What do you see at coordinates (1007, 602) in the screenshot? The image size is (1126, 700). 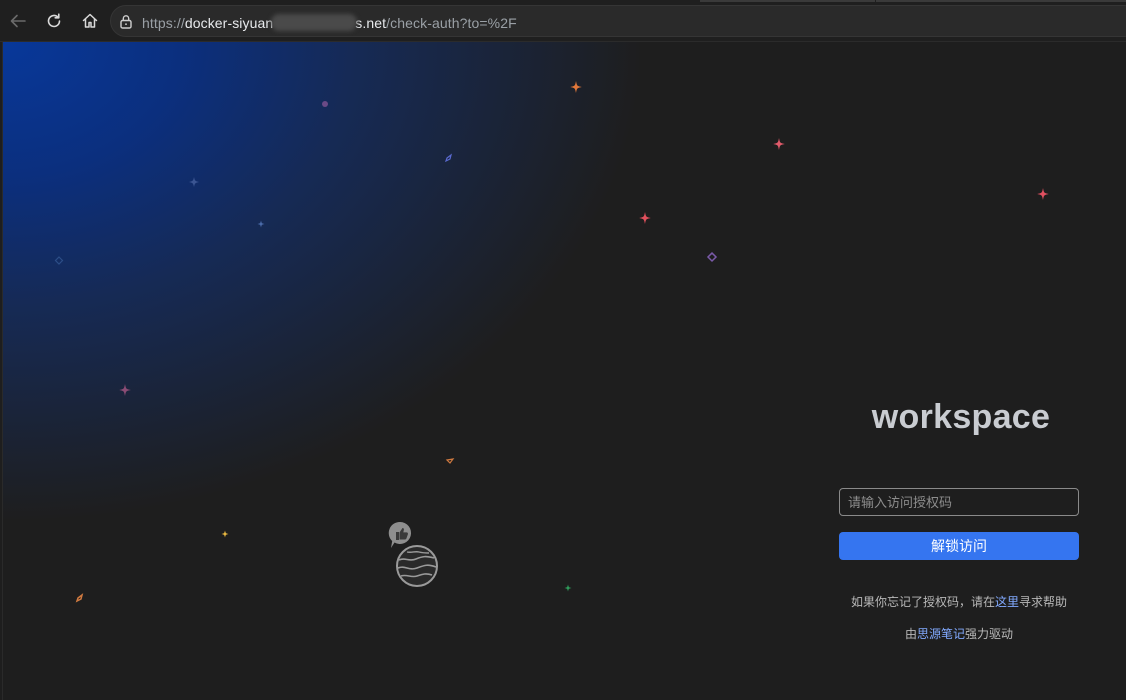 I see `help-link: 这里` at bounding box center [1007, 602].